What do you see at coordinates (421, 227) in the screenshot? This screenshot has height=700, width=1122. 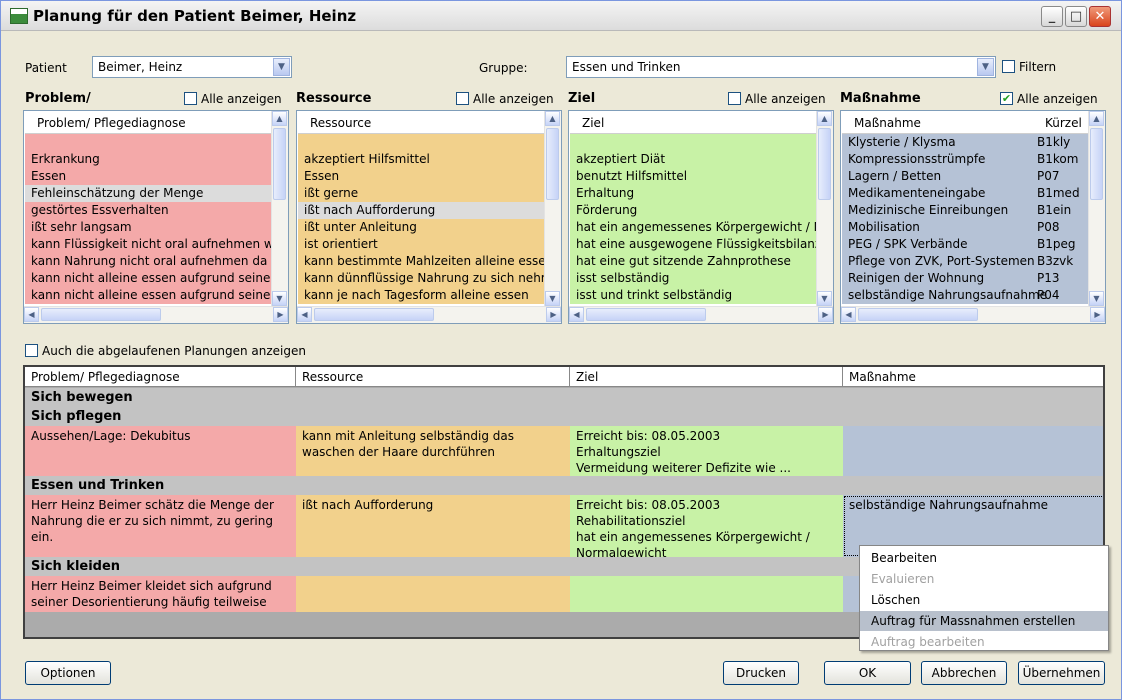 I see `list-item: ißt unter Anleitung` at bounding box center [421, 227].